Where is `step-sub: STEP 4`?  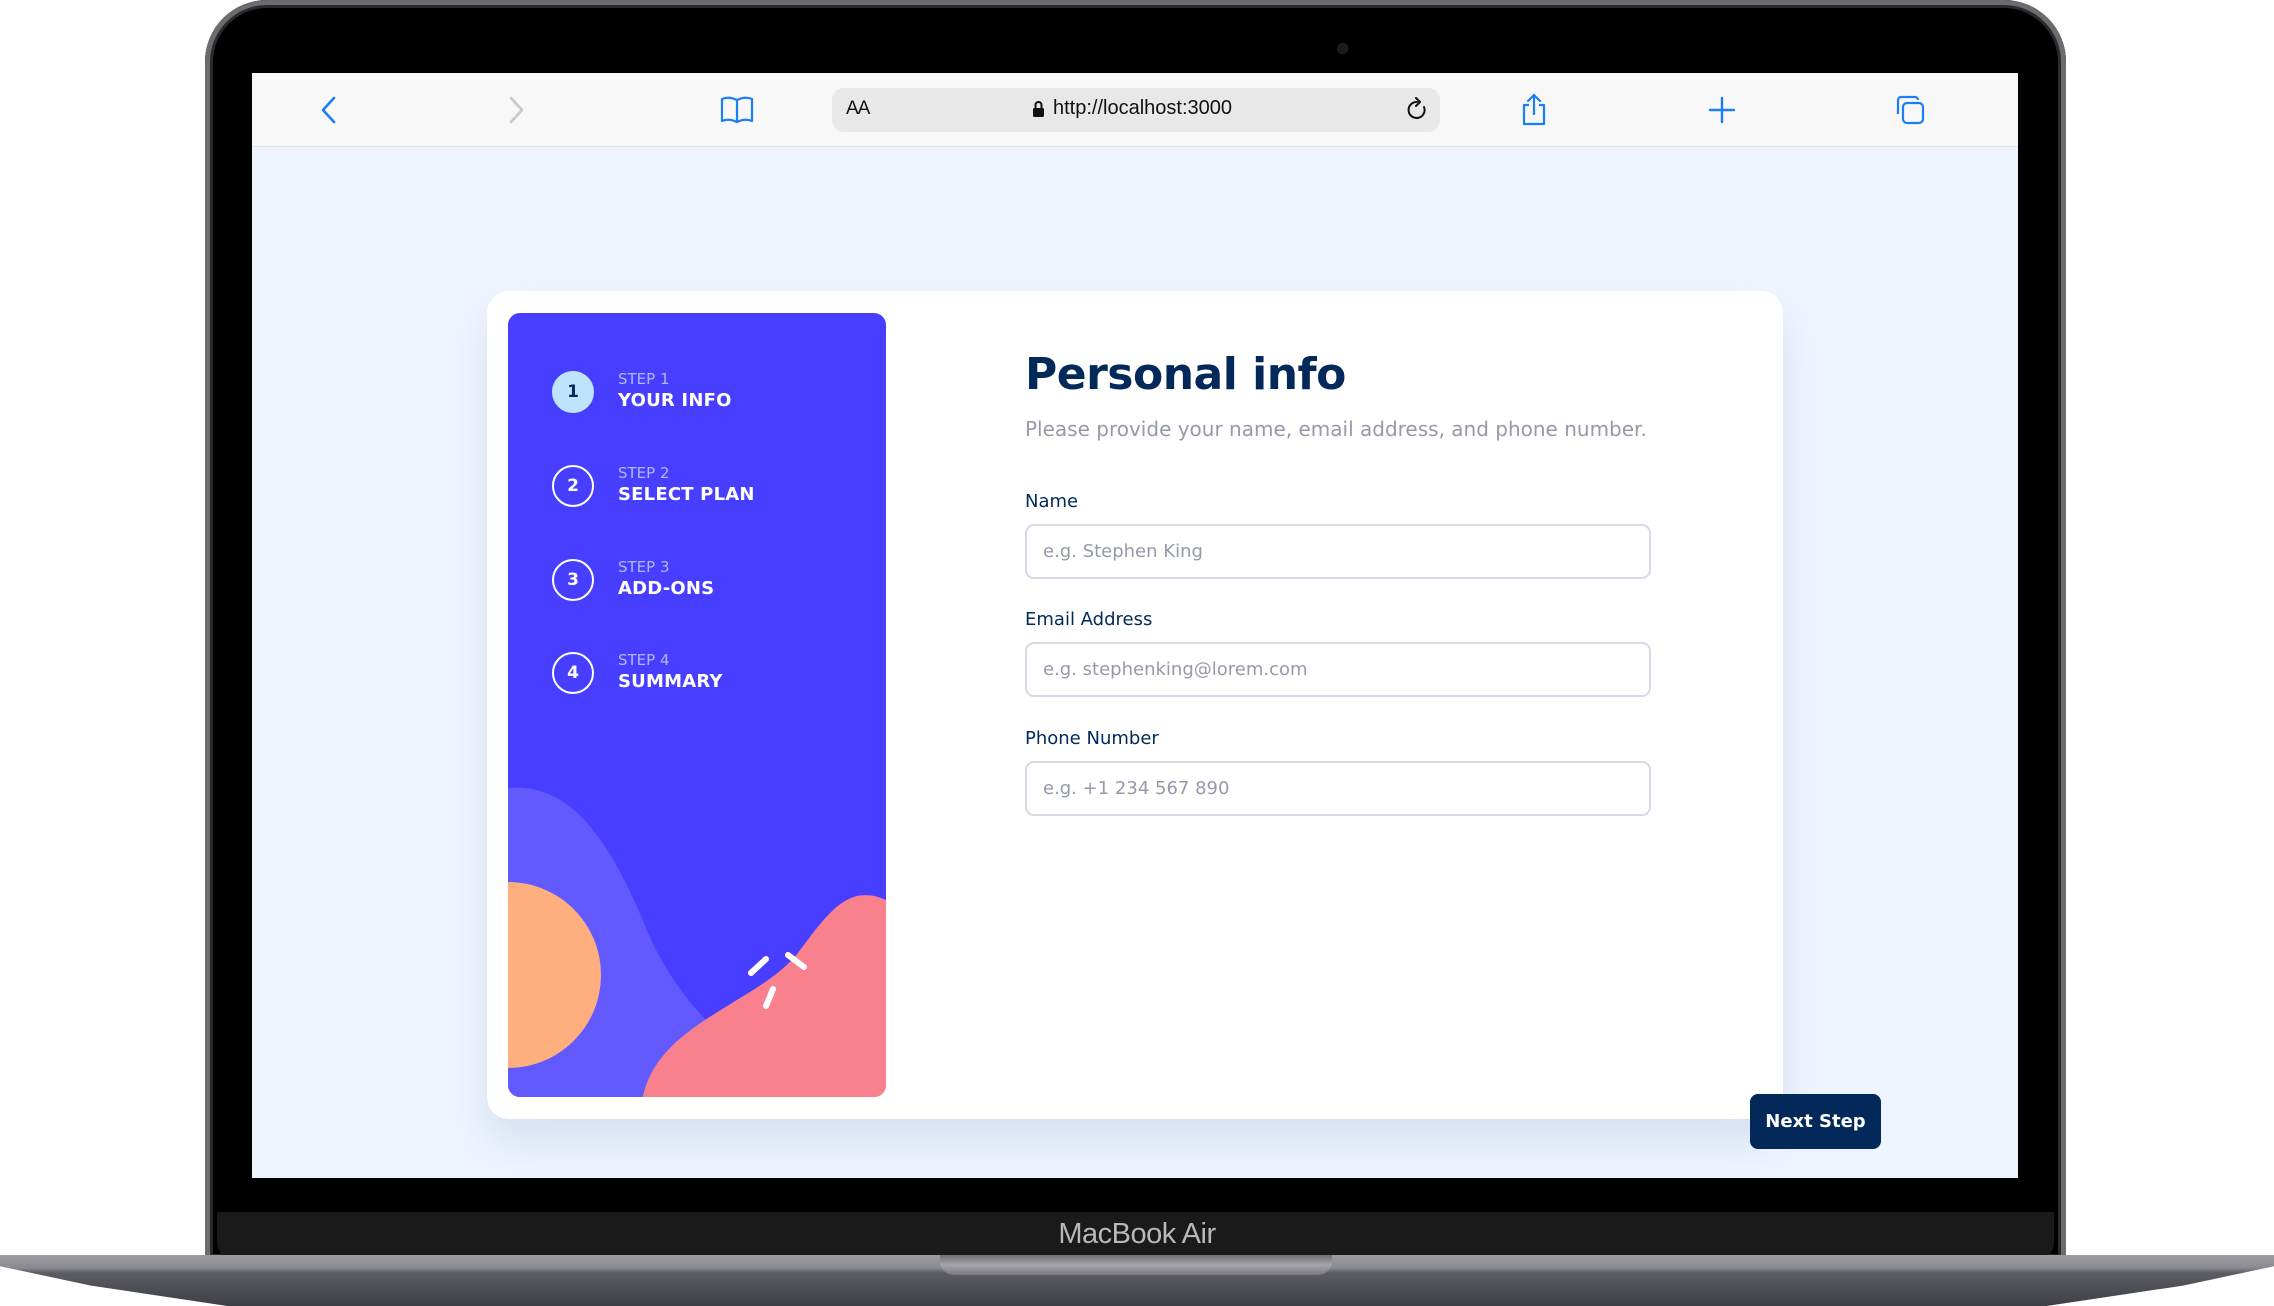
step-sub: STEP 4 is located at coordinates (644, 660).